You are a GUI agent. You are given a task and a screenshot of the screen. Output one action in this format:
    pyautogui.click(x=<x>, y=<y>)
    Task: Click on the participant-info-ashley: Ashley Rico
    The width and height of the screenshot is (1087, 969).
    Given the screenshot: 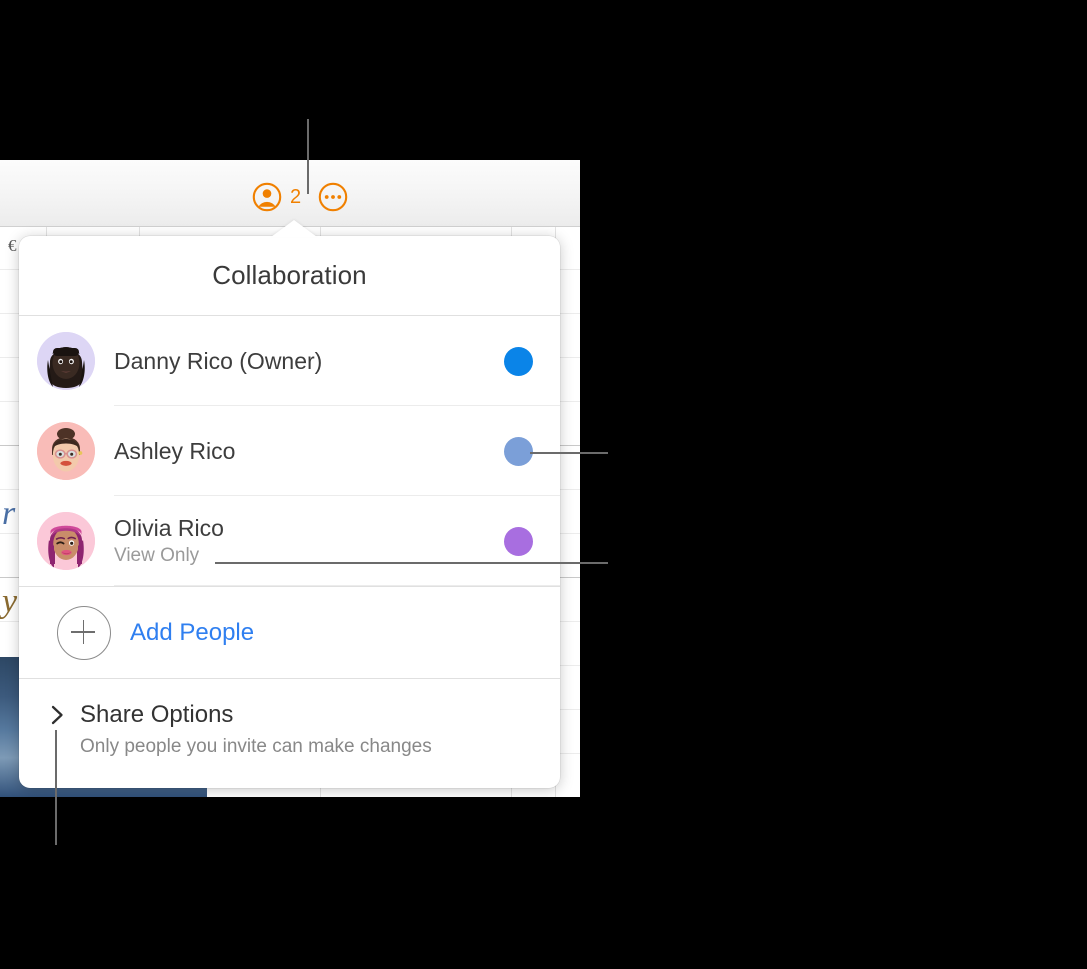 What is the action you would take?
    pyautogui.click(x=309, y=451)
    